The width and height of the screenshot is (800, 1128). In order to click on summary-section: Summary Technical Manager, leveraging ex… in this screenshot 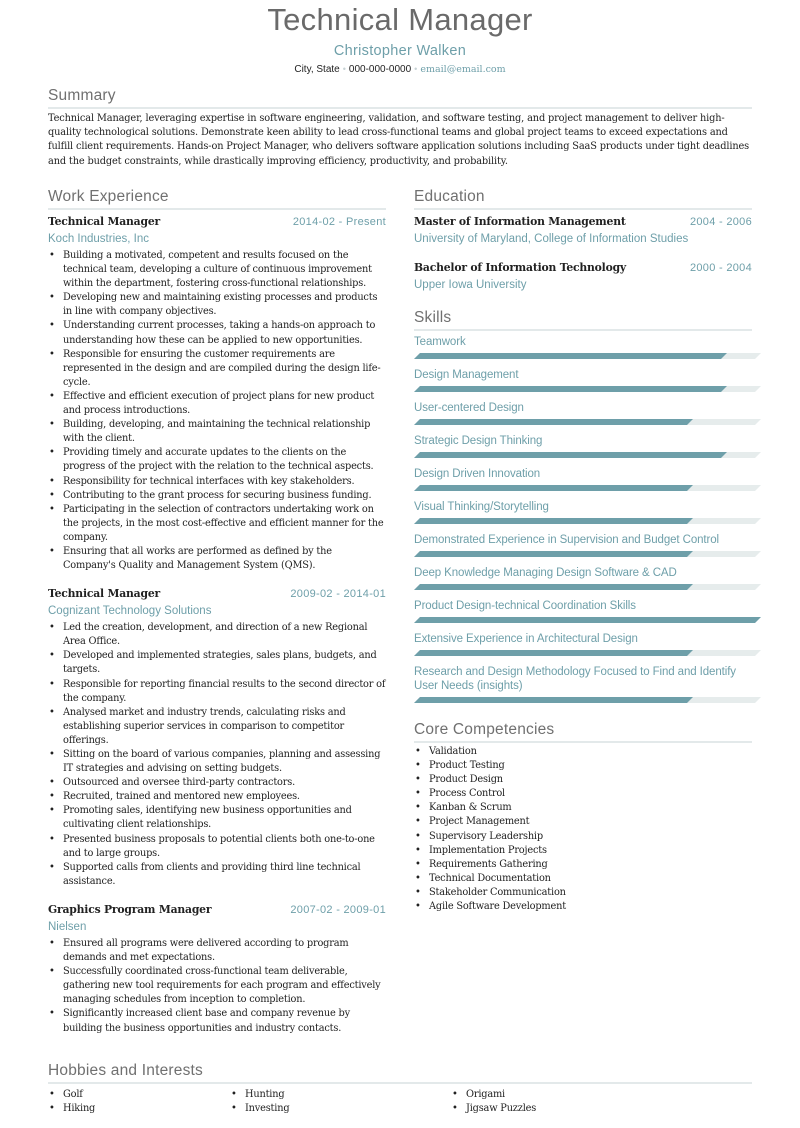, I will do `click(400, 127)`.